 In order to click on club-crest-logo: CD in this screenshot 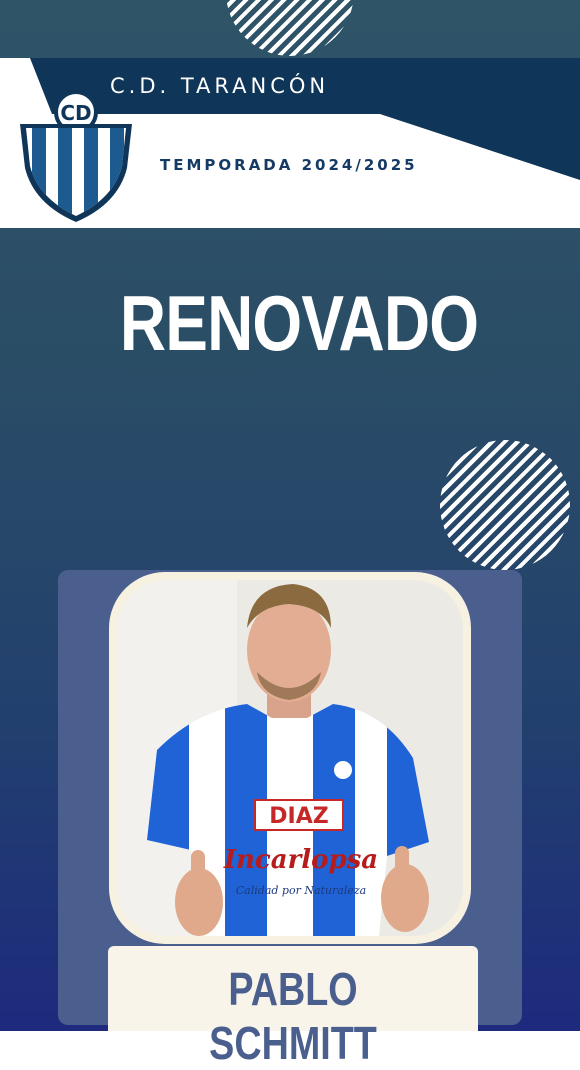, I will do `click(76, 156)`.